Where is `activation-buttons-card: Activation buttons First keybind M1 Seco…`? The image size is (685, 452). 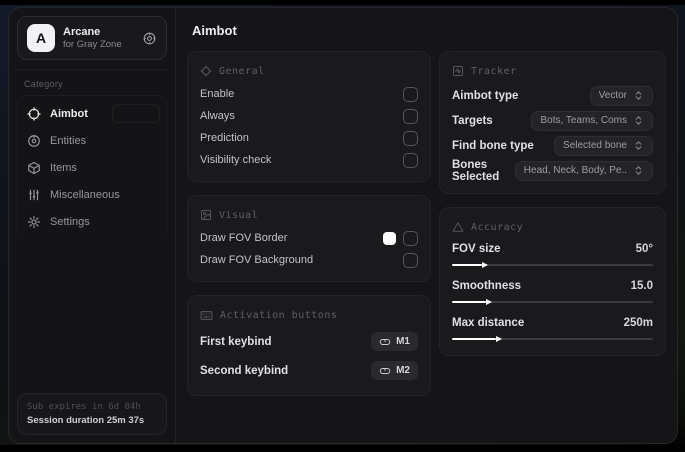
activation-buttons-card: Activation buttons First keybind M1 Seco… is located at coordinates (309, 345).